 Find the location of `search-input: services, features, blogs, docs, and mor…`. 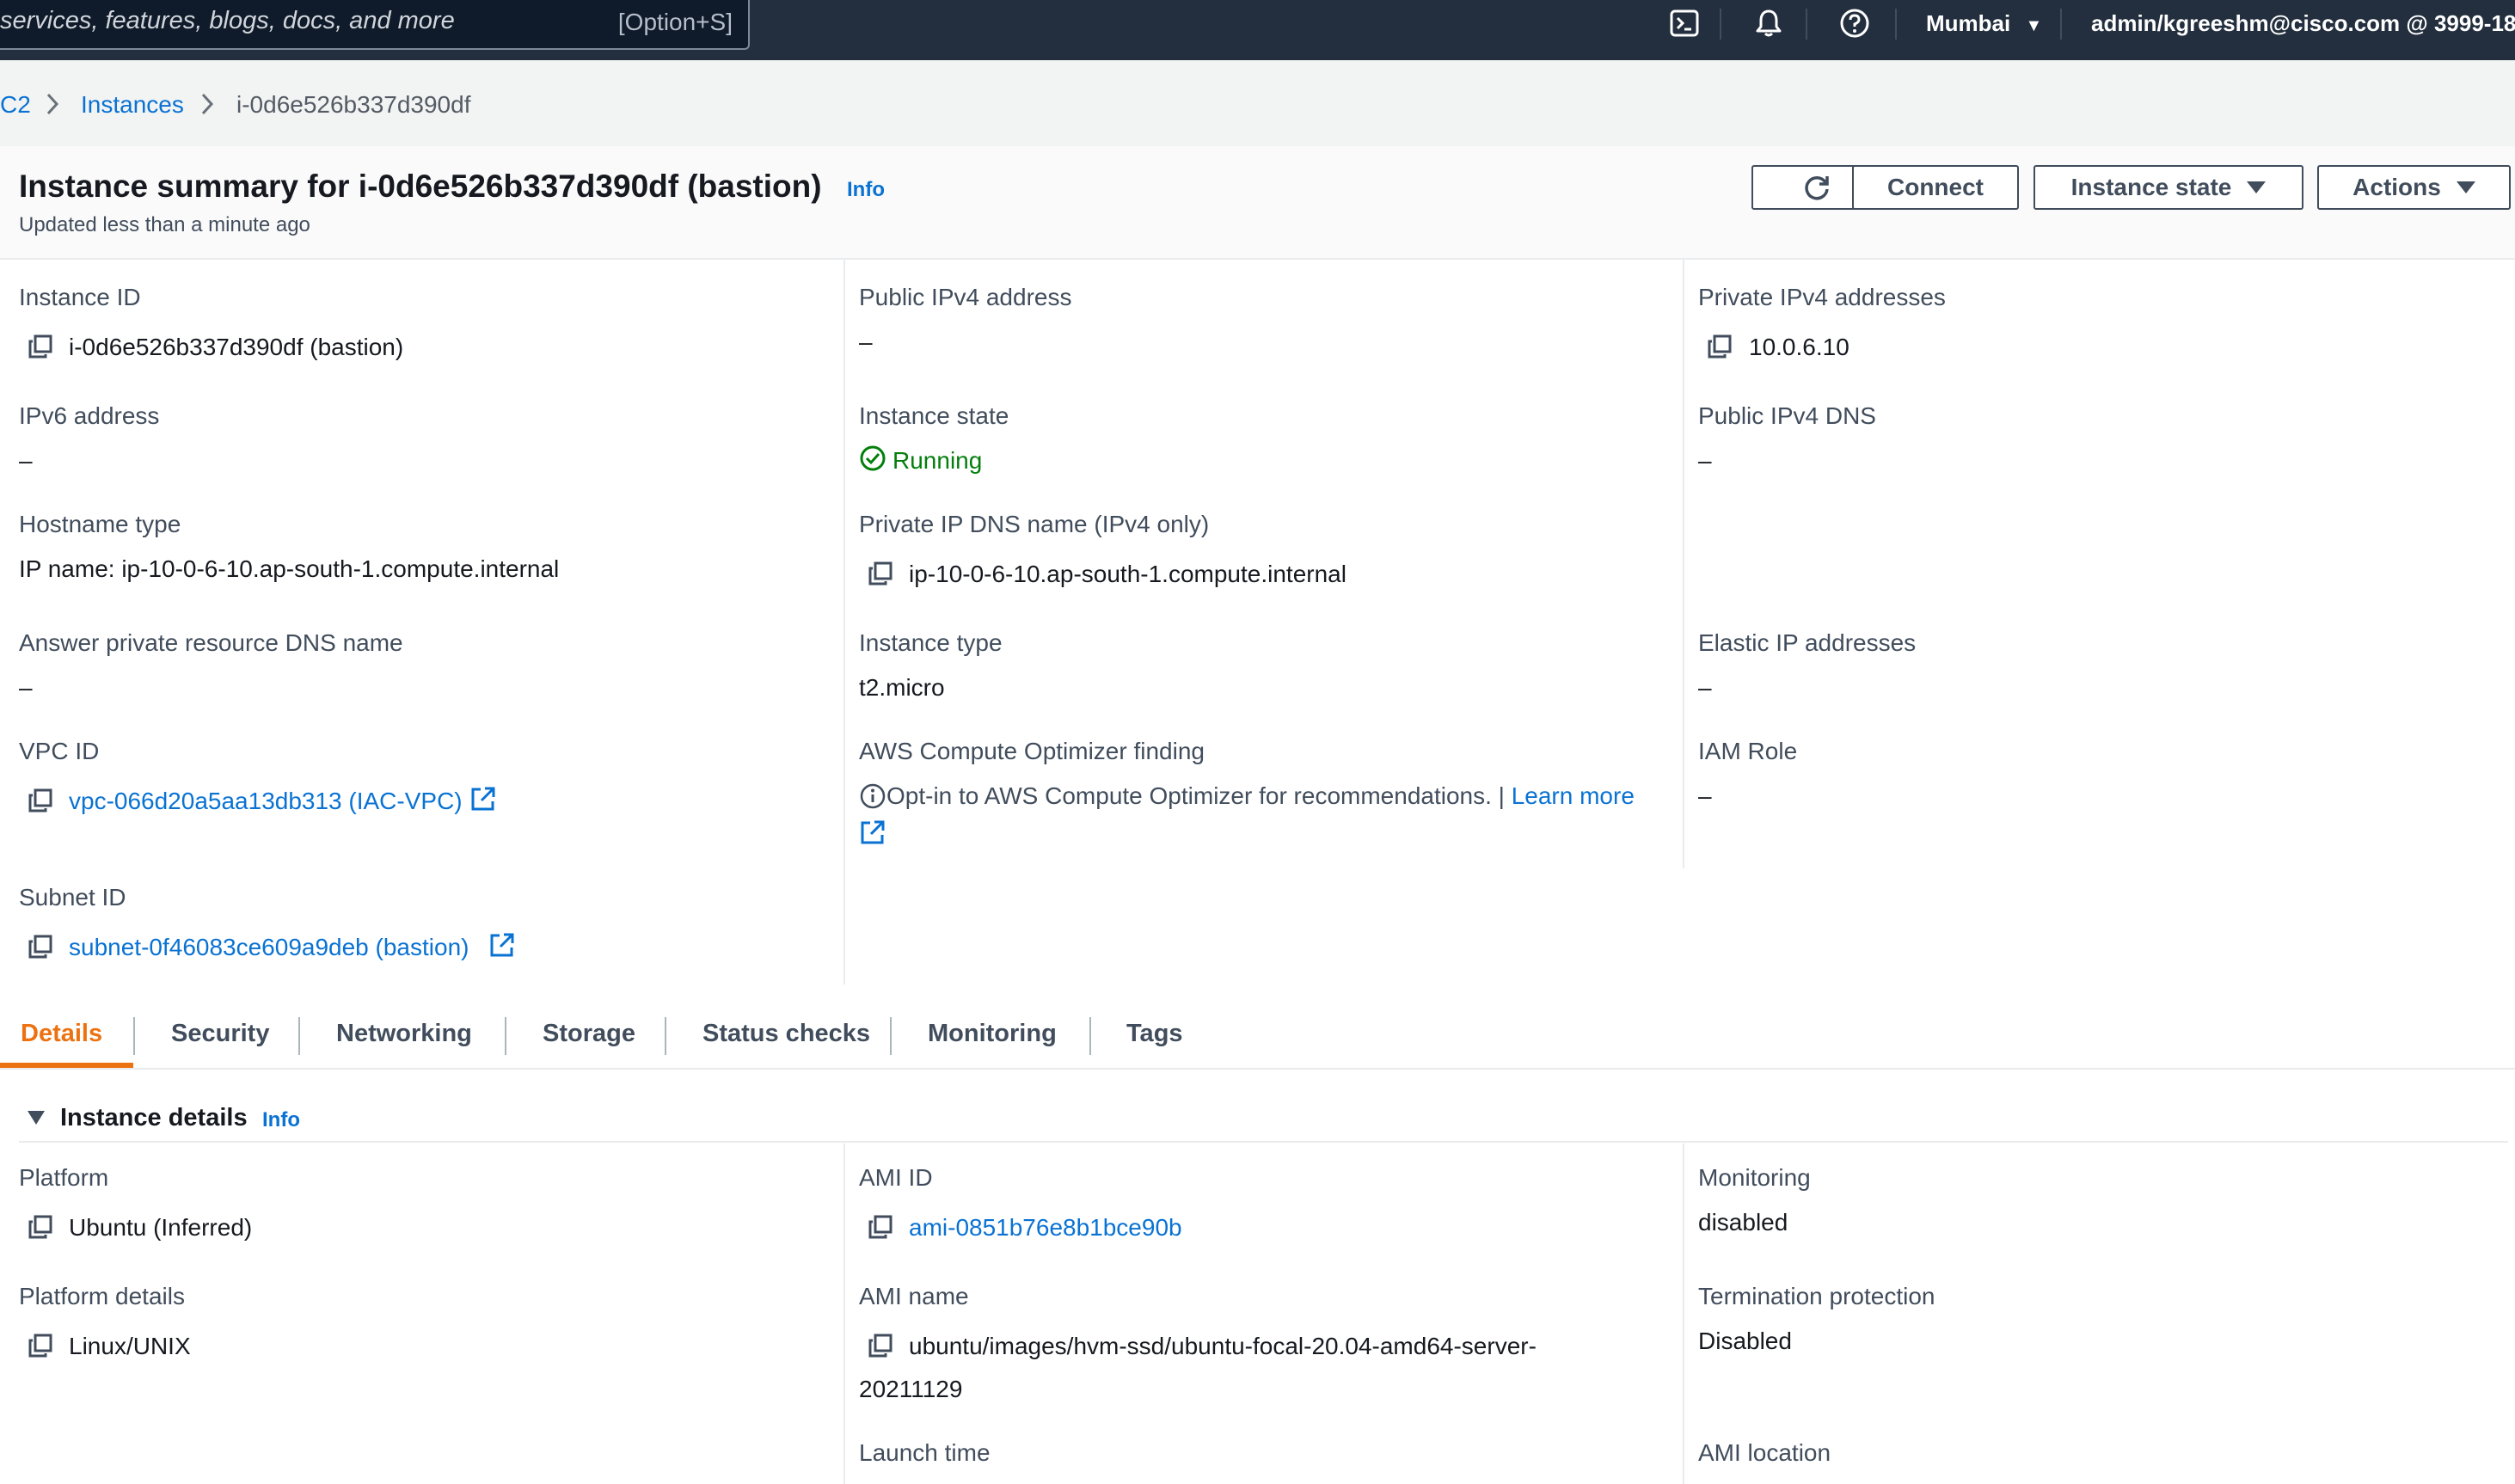

search-input: services, features, blogs, docs, and mor… is located at coordinates (375, 25).